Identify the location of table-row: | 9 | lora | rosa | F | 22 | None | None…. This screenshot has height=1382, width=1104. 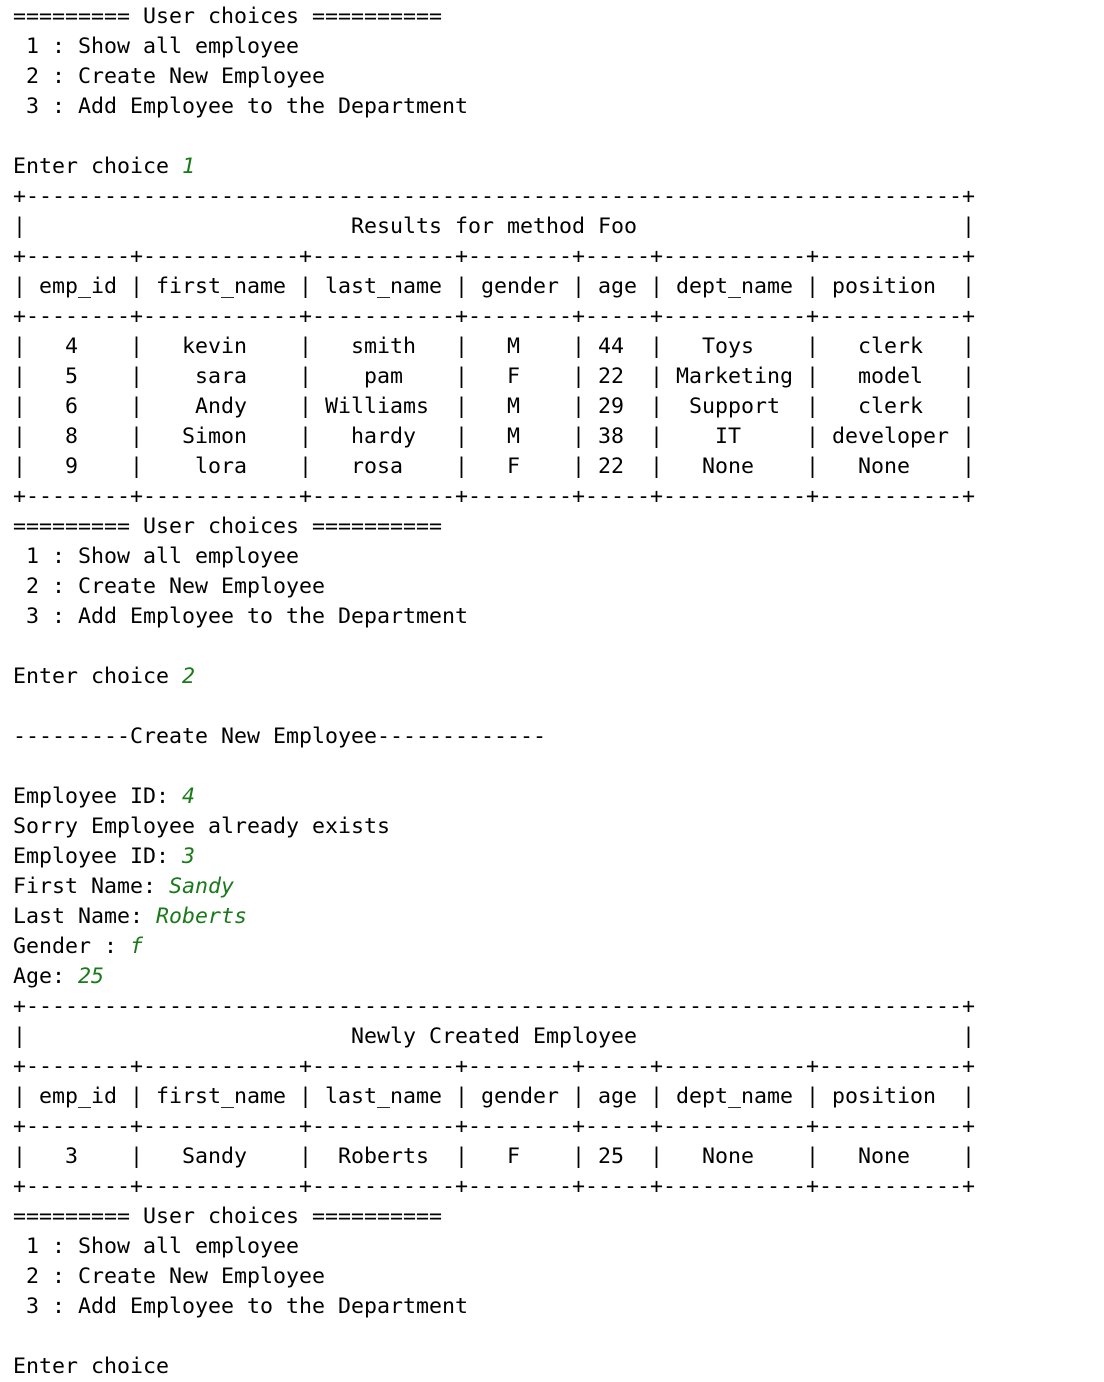
(494, 466).